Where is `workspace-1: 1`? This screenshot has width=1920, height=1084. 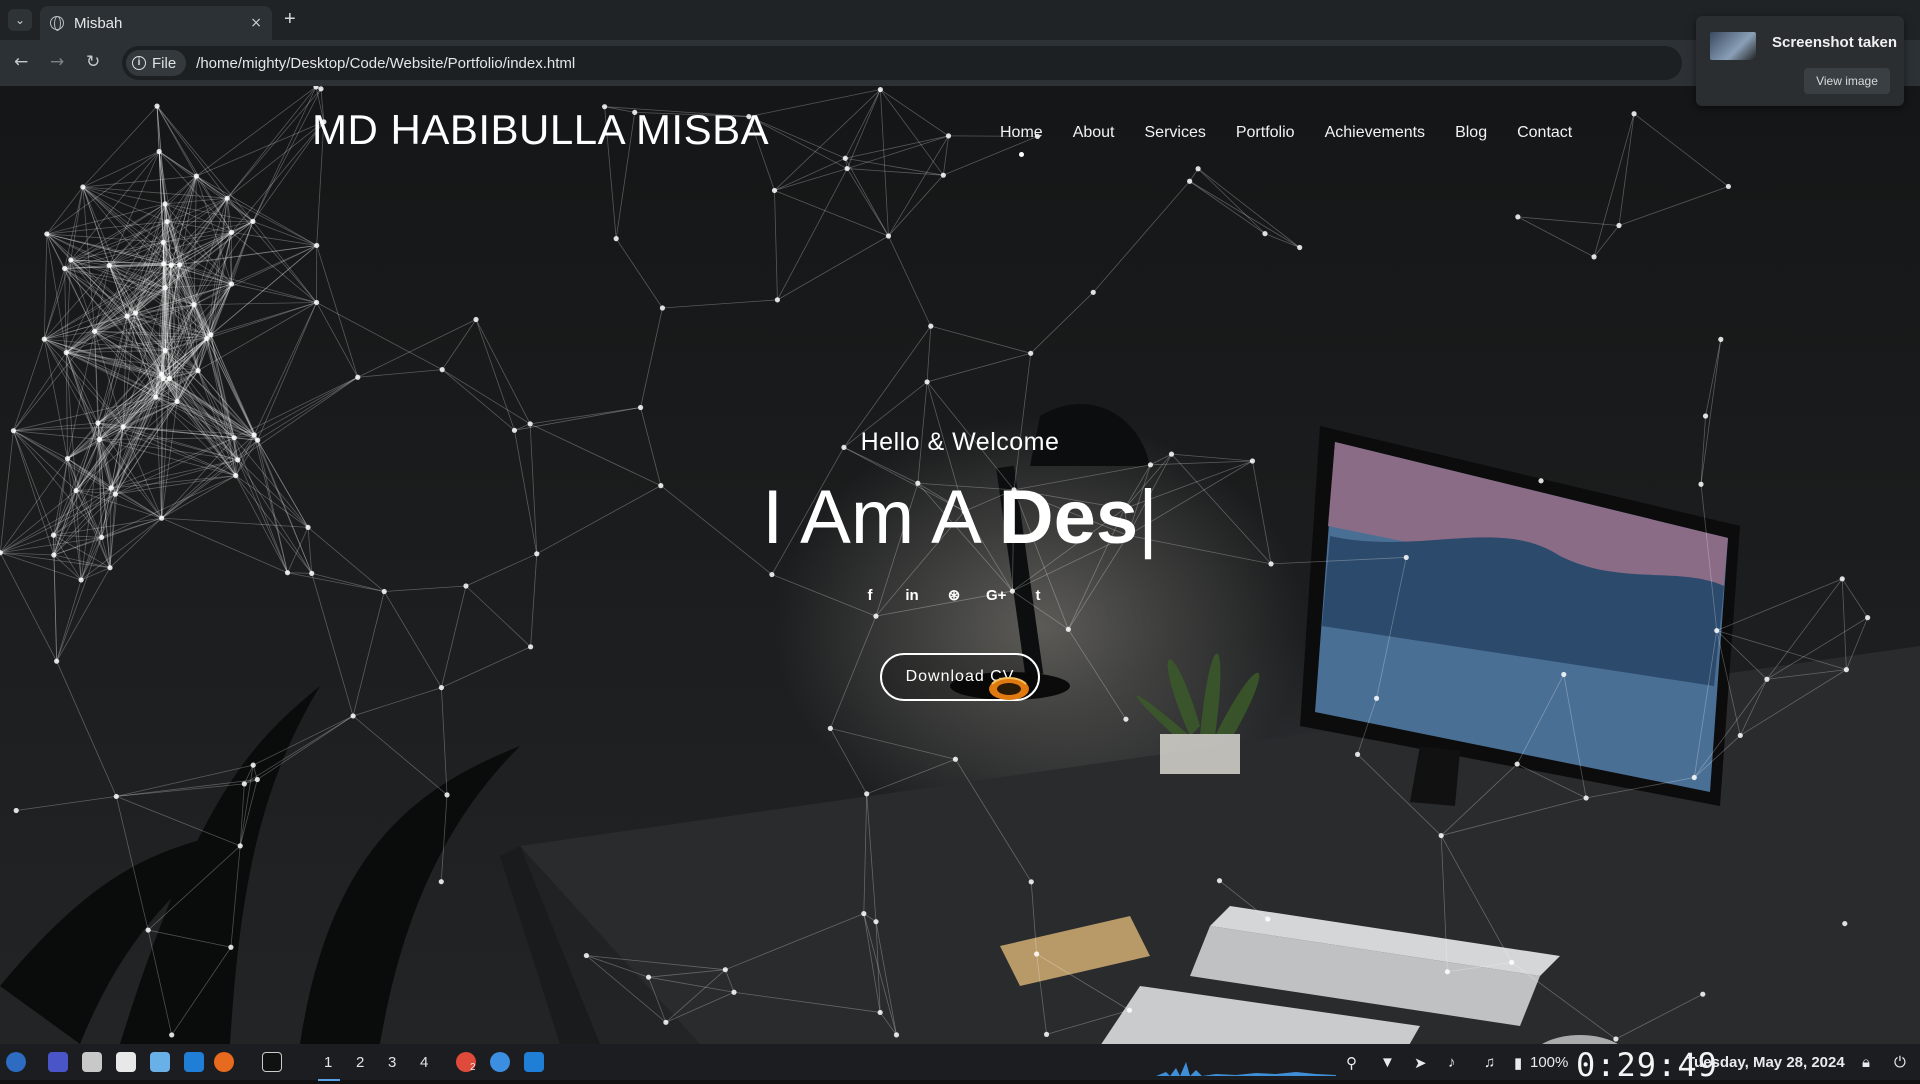
workspace-1: 1 is located at coordinates (328, 1062).